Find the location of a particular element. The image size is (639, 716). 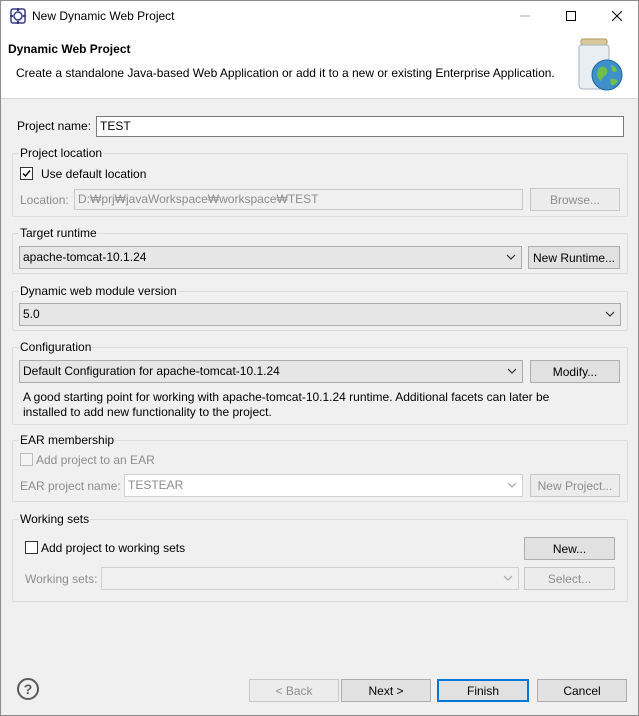

module-version-select: 5.0 is located at coordinates (320, 314).